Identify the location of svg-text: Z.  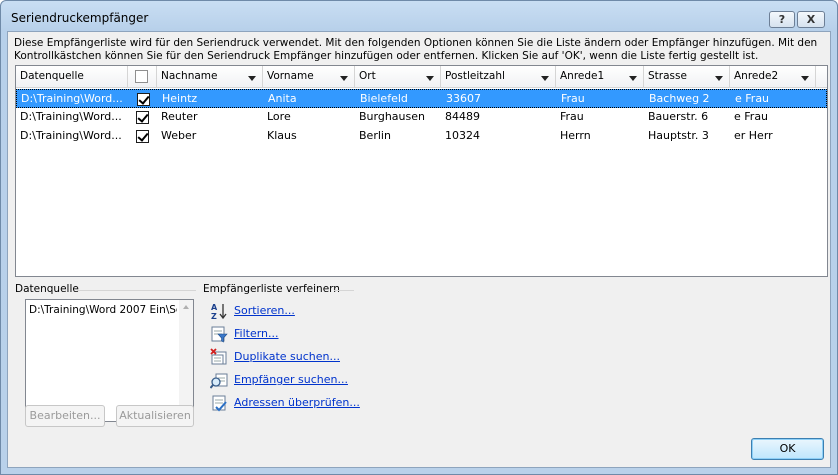
(214, 316).